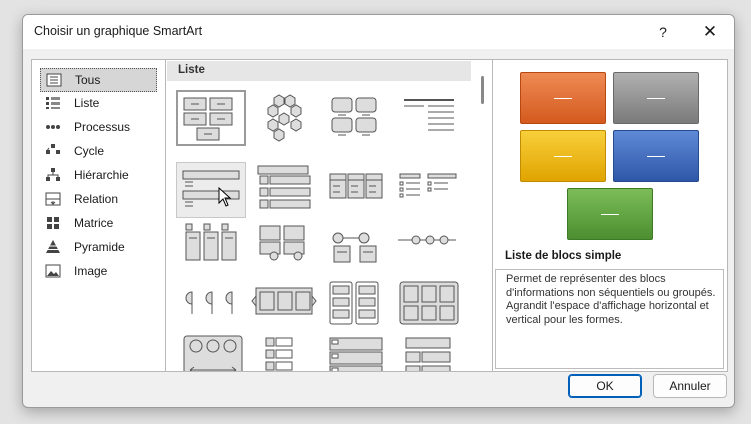 The height and width of the screenshot is (424, 751). I want to click on matrix-icon, so click(53, 223).